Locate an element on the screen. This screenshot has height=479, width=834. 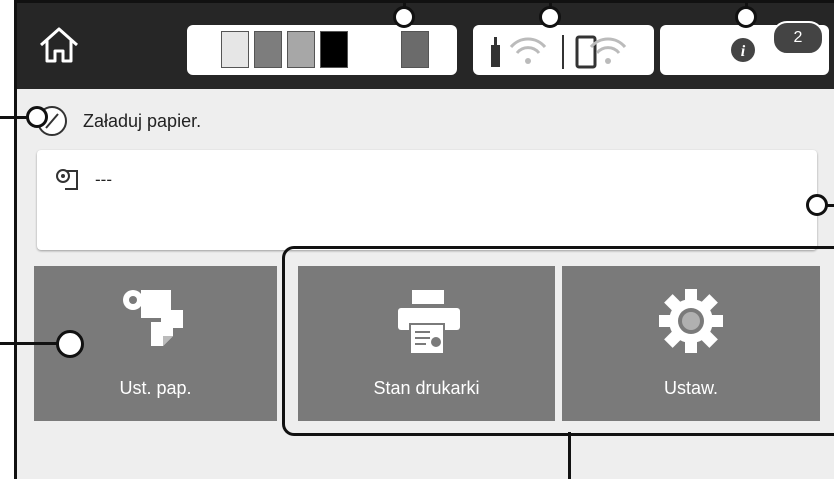
info-button: i 2 is located at coordinates (744, 48).